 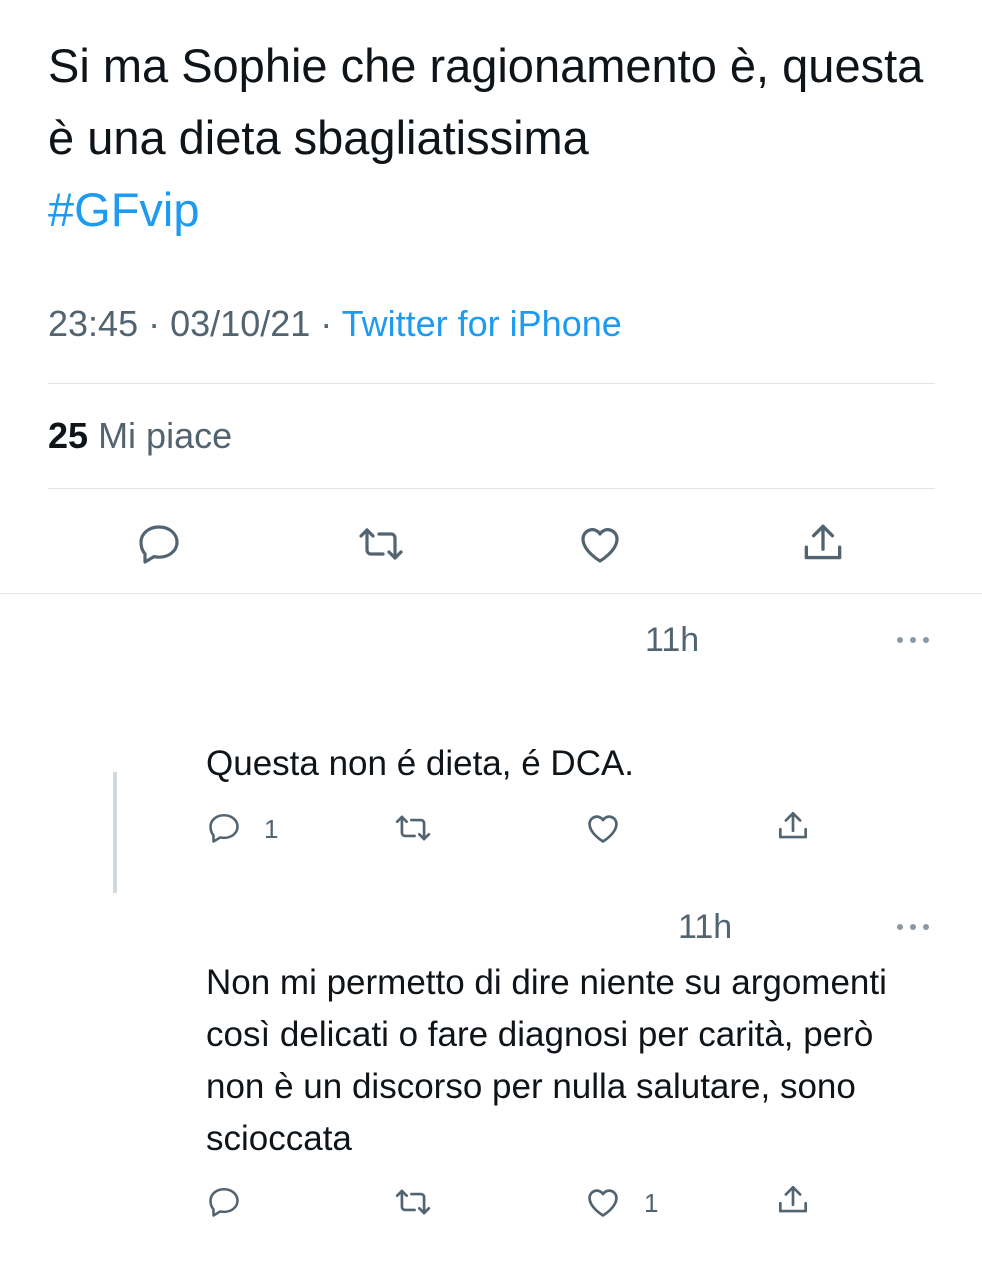 What do you see at coordinates (651, 1203) in the screenshot?
I see `like-count: 1` at bounding box center [651, 1203].